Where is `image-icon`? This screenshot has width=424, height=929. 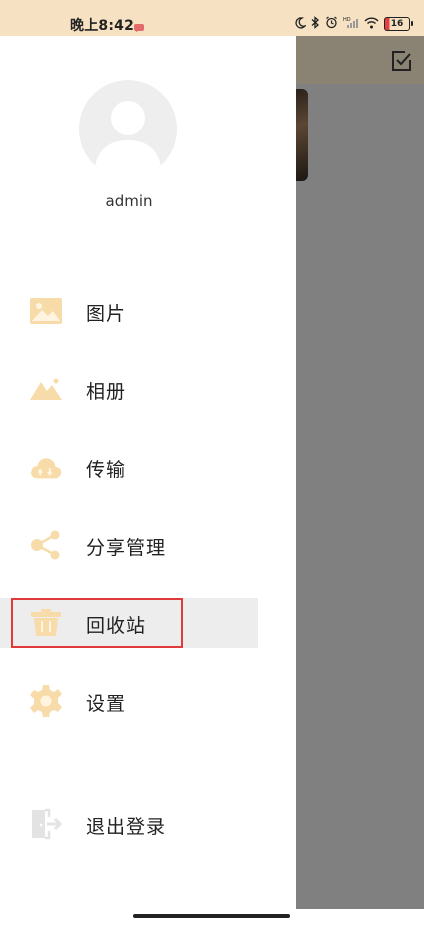 image-icon is located at coordinates (46, 311).